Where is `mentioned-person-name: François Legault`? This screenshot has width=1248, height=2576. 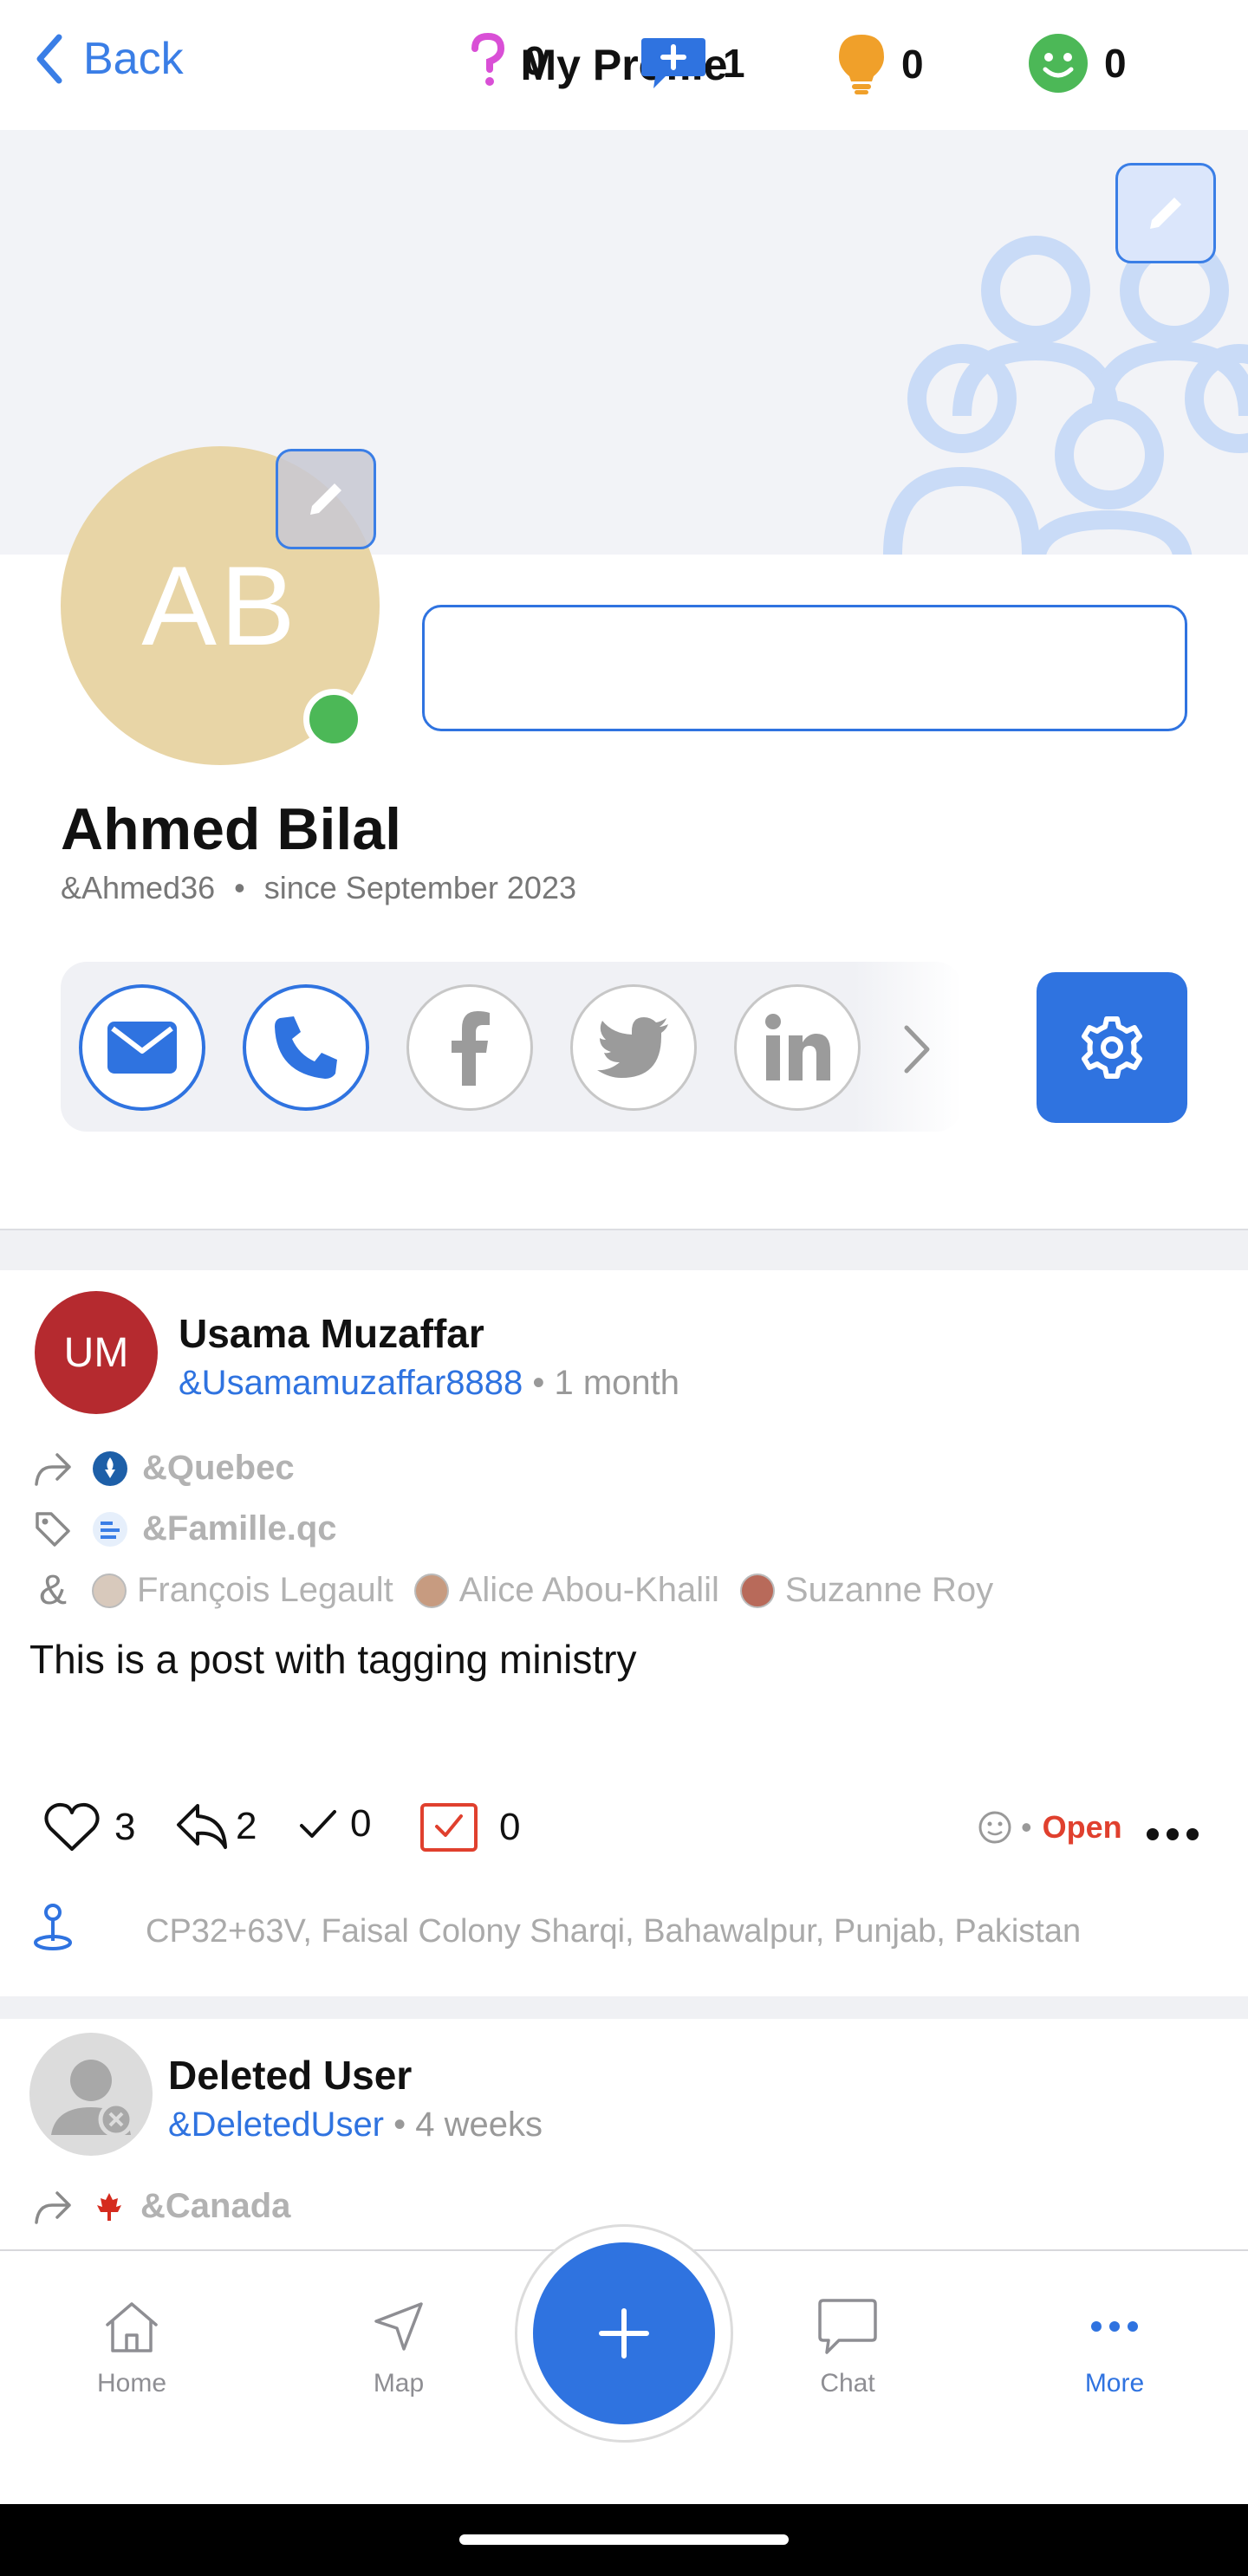
mentioned-person-name: François Legault is located at coordinates (265, 1590).